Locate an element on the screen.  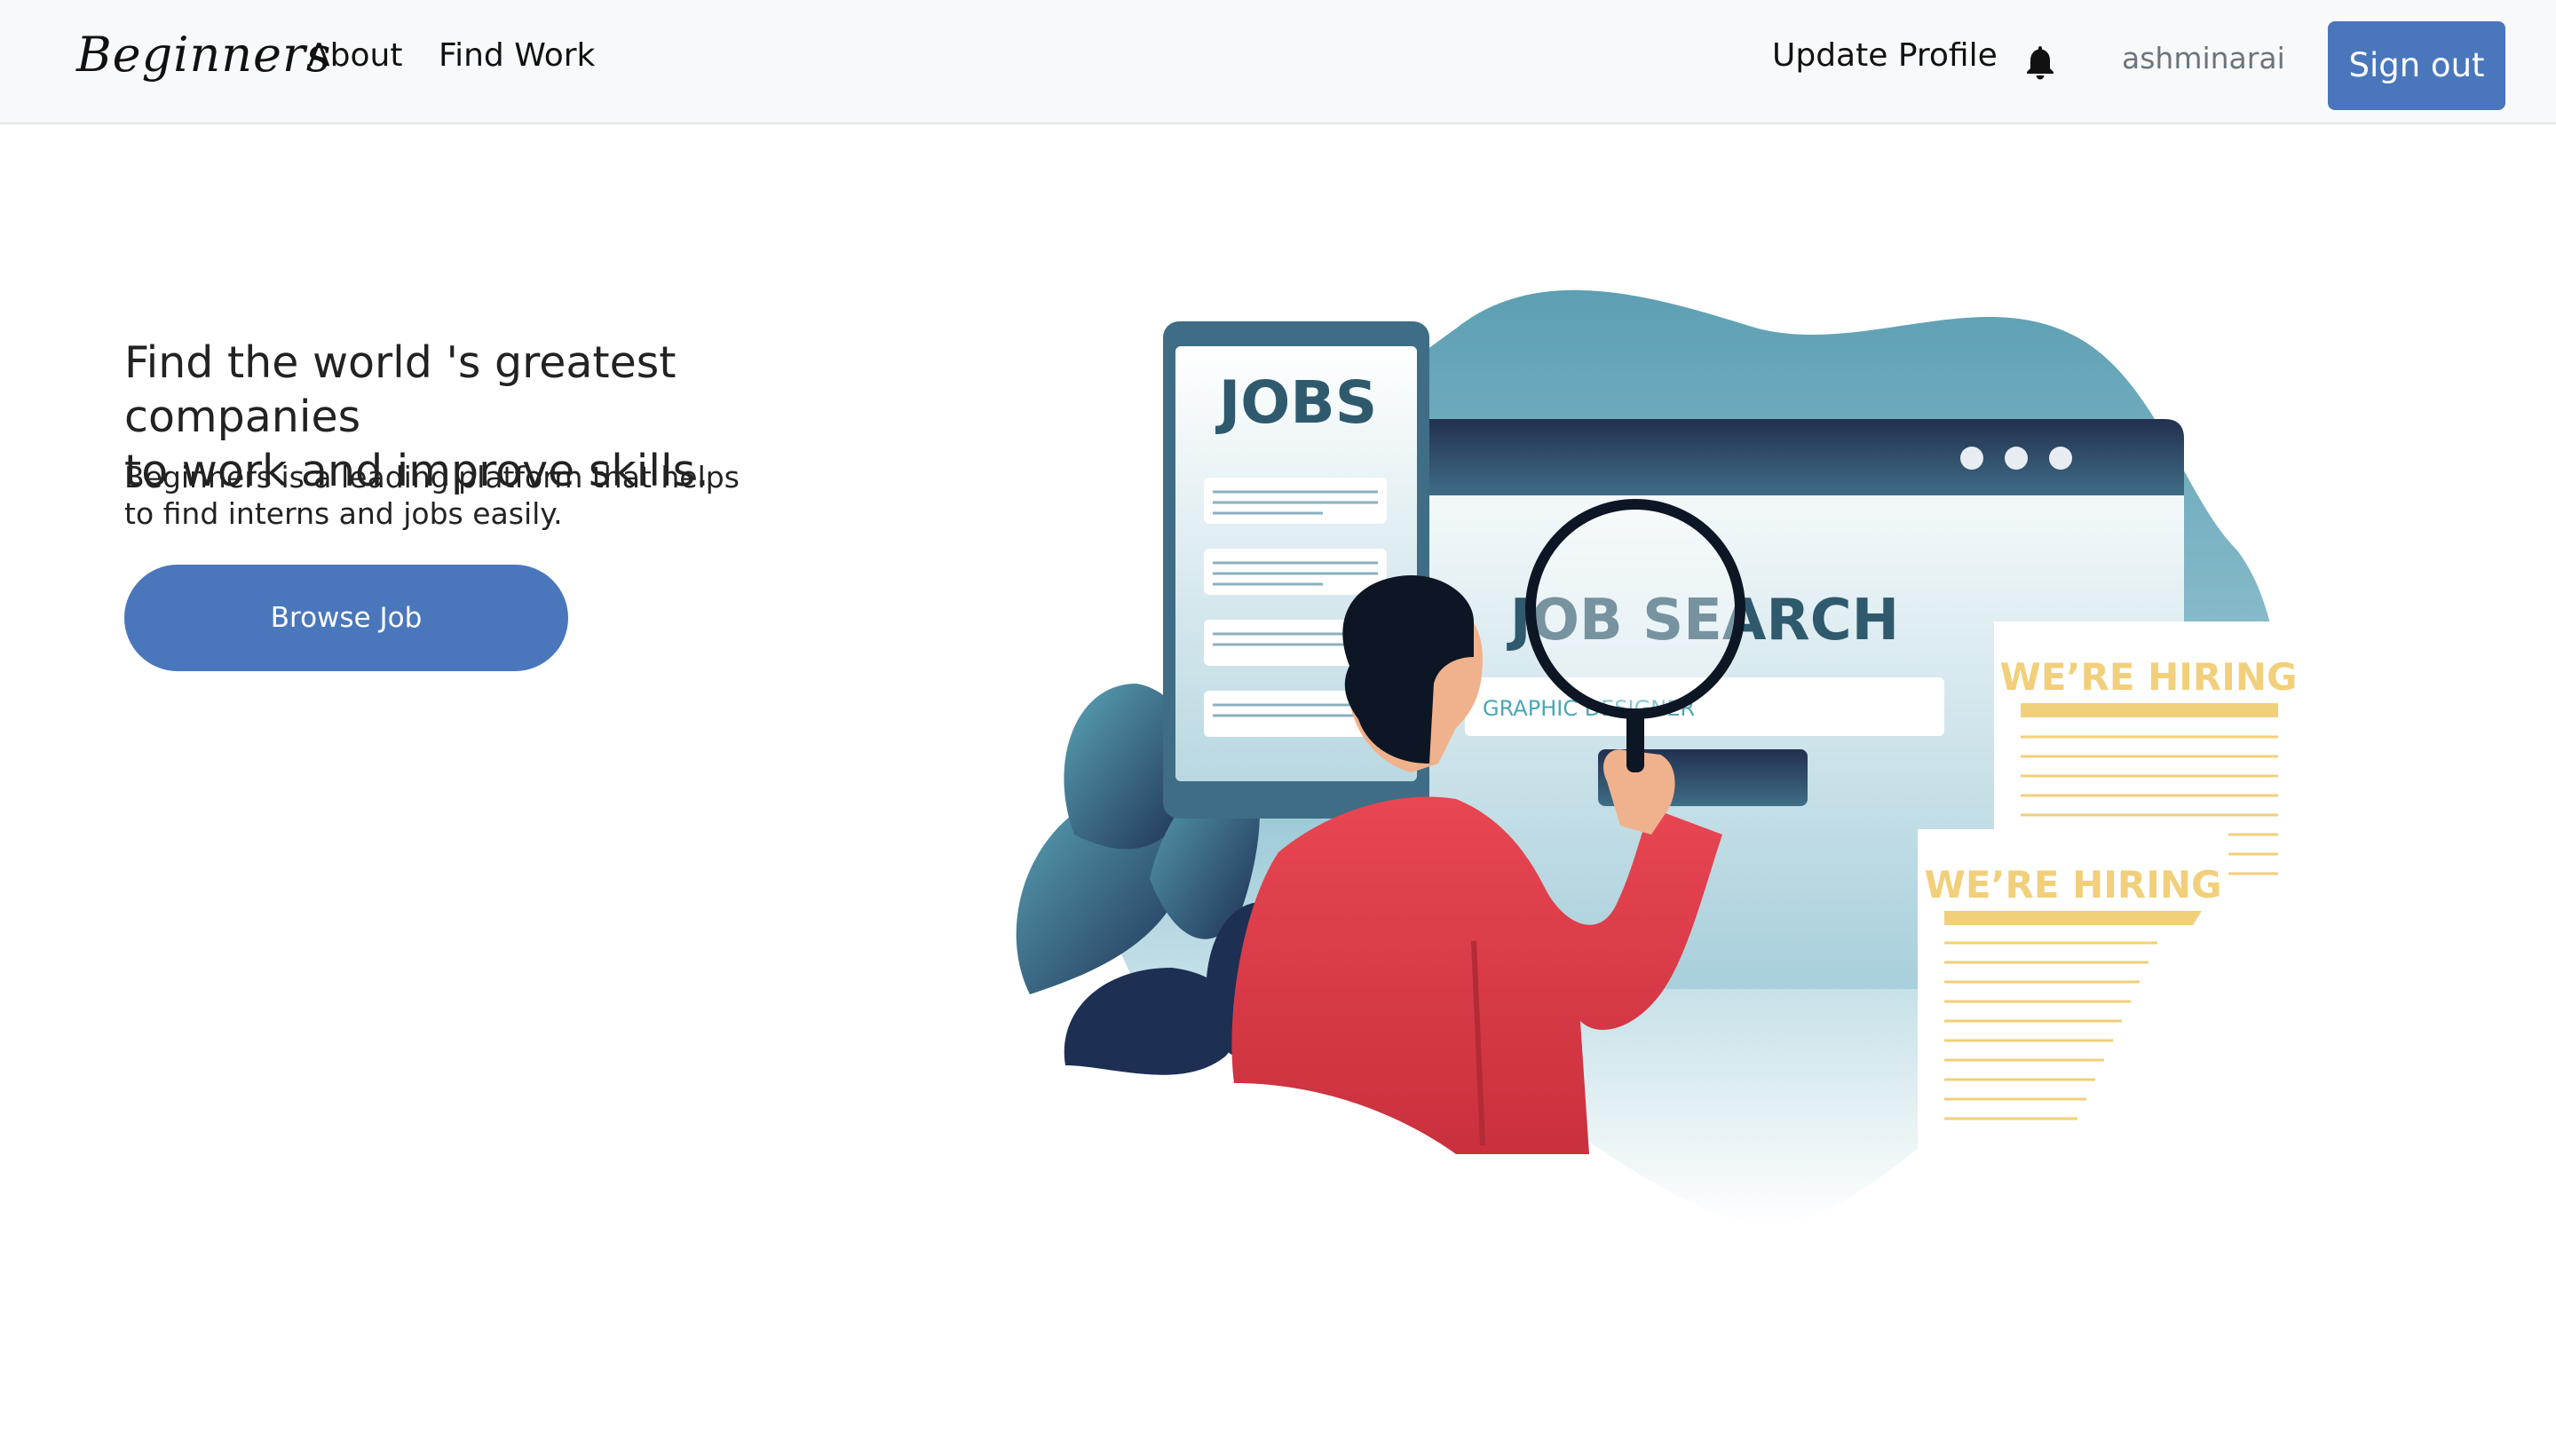
hiring-paper-front-title: WE’RE HIRING is located at coordinates (2074, 884).